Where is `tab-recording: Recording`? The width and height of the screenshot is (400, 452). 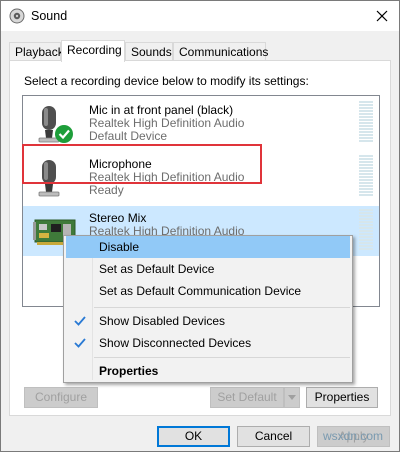
tab-recording: Recording is located at coordinates (93, 51).